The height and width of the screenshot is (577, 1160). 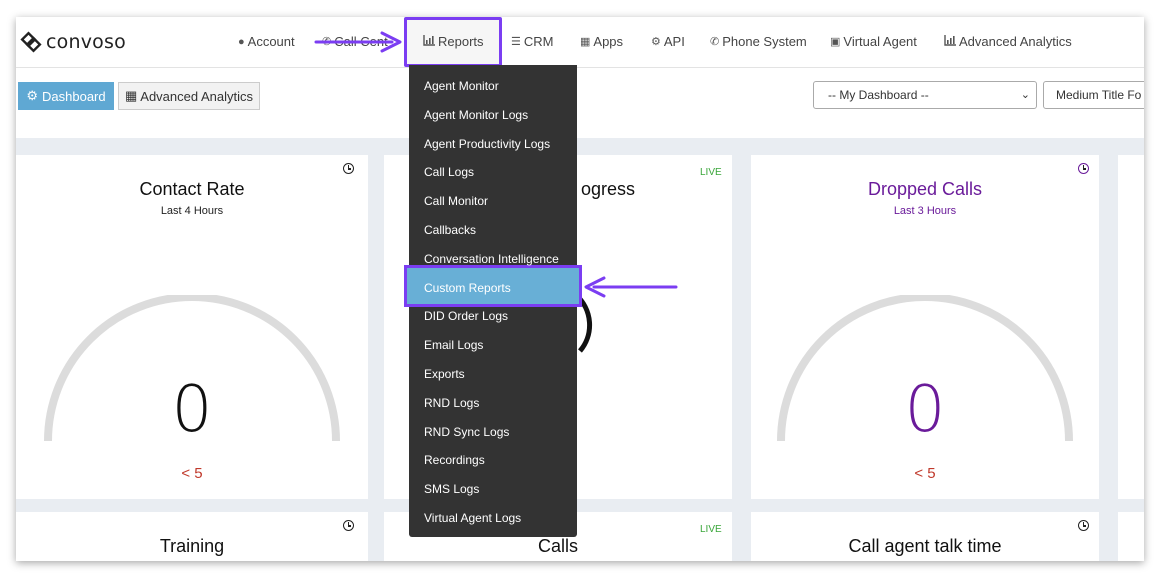 I want to click on logo: convoso, so click(x=73, y=42).